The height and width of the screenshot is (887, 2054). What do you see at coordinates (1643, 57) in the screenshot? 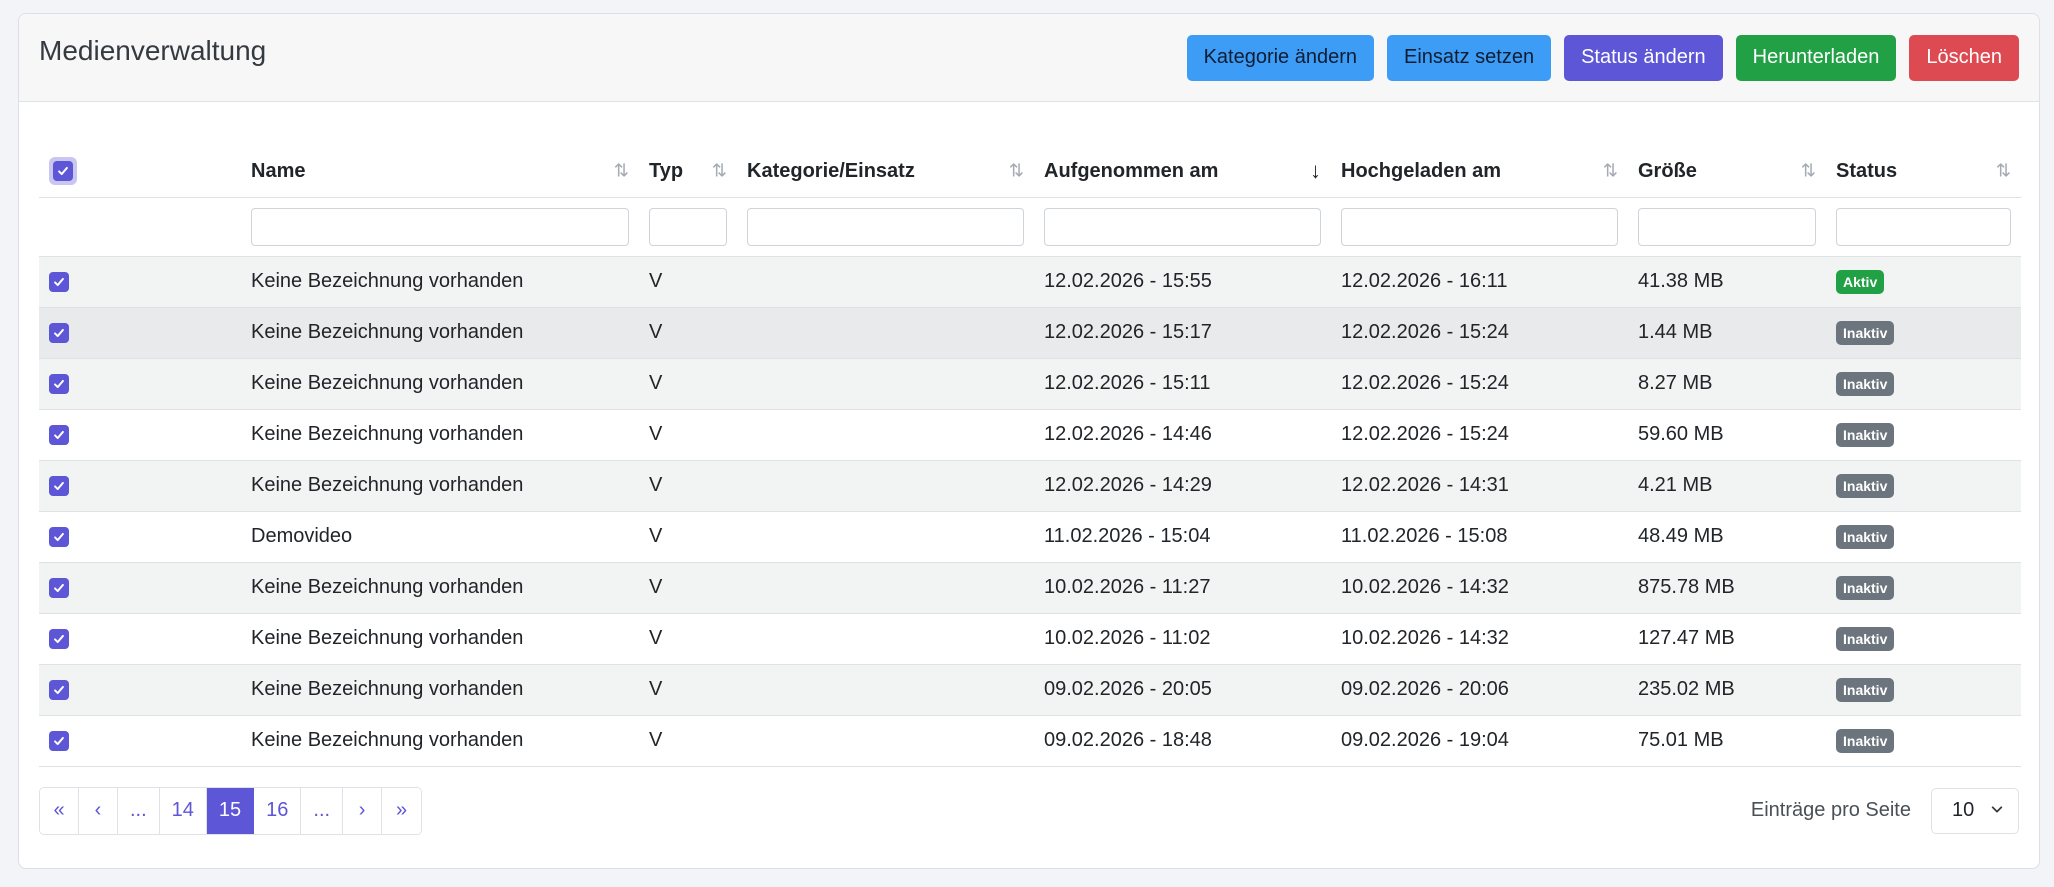
I see `change-status-button: Status ändern` at bounding box center [1643, 57].